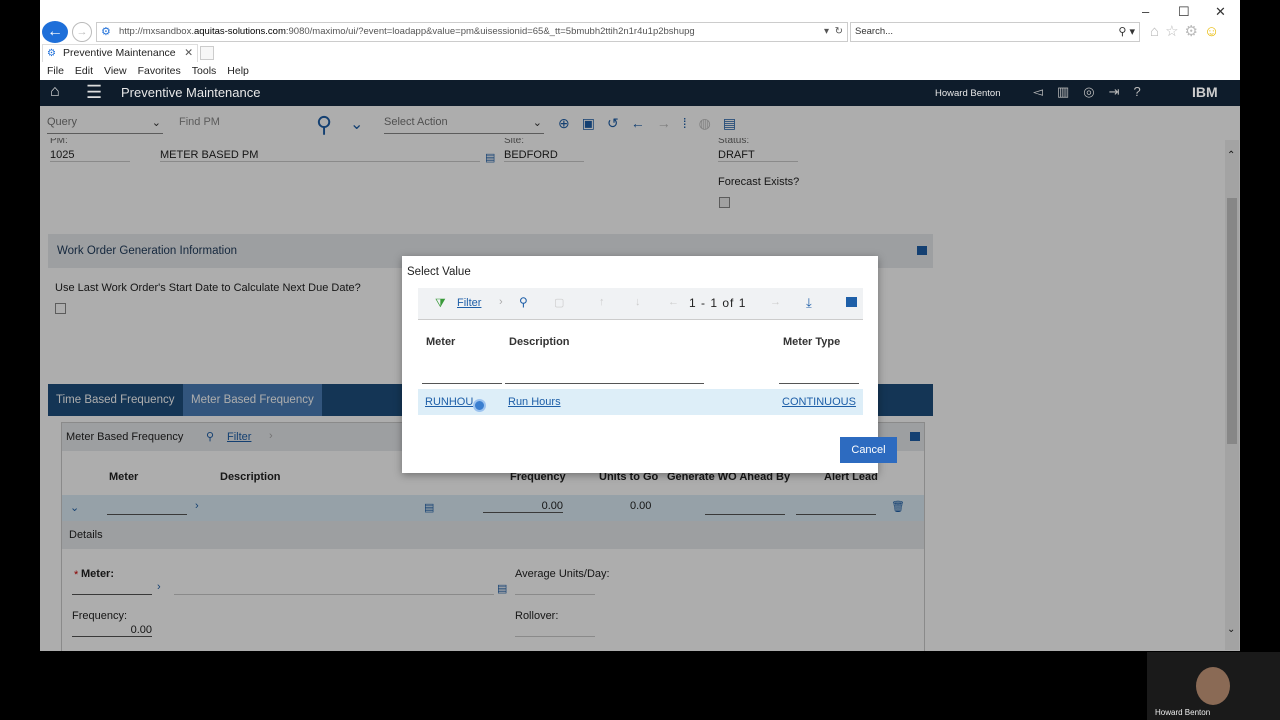  What do you see at coordinates (851, 302) in the screenshot?
I see `maximize-table-icon` at bounding box center [851, 302].